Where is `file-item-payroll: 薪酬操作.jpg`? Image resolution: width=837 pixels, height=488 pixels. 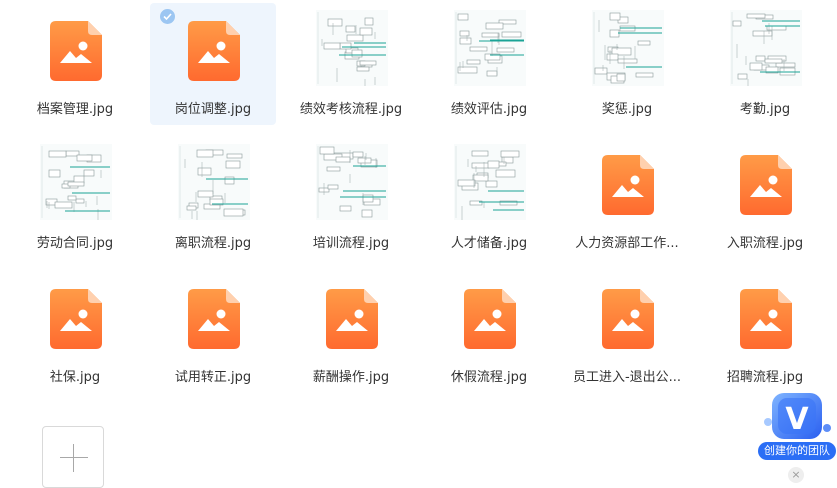 file-item-payroll: 薪酬操作.jpg is located at coordinates (351, 332).